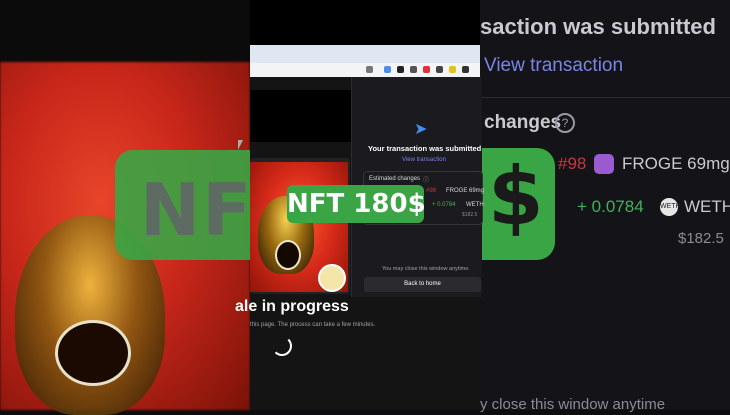 Image resolution: width=730 pixels, height=415 pixels. What do you see at coordinates (332, 278) in the screenshot?
I see `collection-avatar` at bounding box center [332, 278].